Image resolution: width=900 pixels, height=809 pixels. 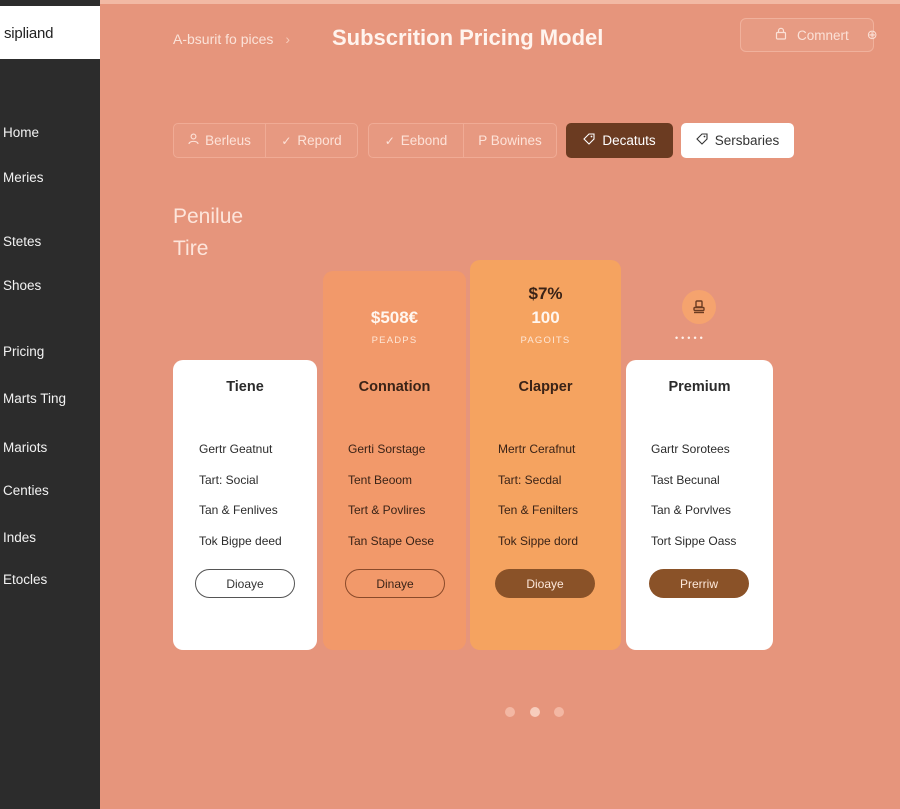 I want to click on filter-bowines: P Bowines, so click(x=509, y=140).